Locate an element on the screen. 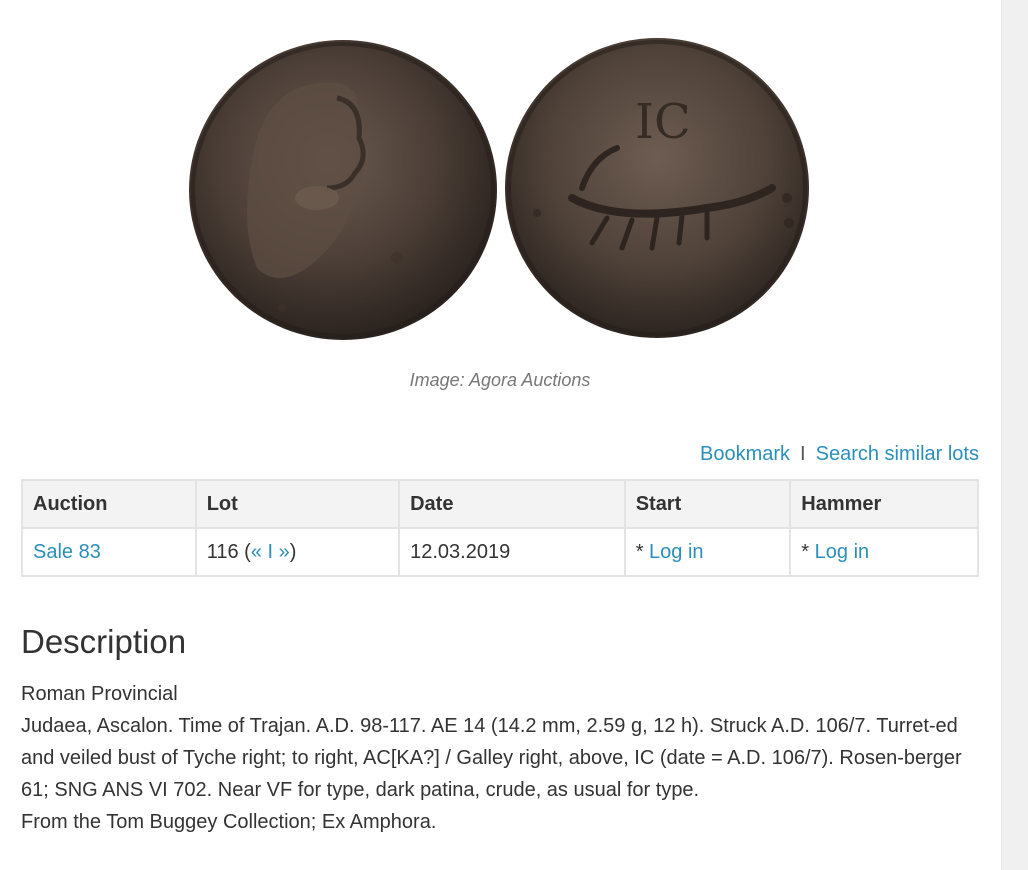  bookmark-link: Bookmark is located at coordinates (745, 454).